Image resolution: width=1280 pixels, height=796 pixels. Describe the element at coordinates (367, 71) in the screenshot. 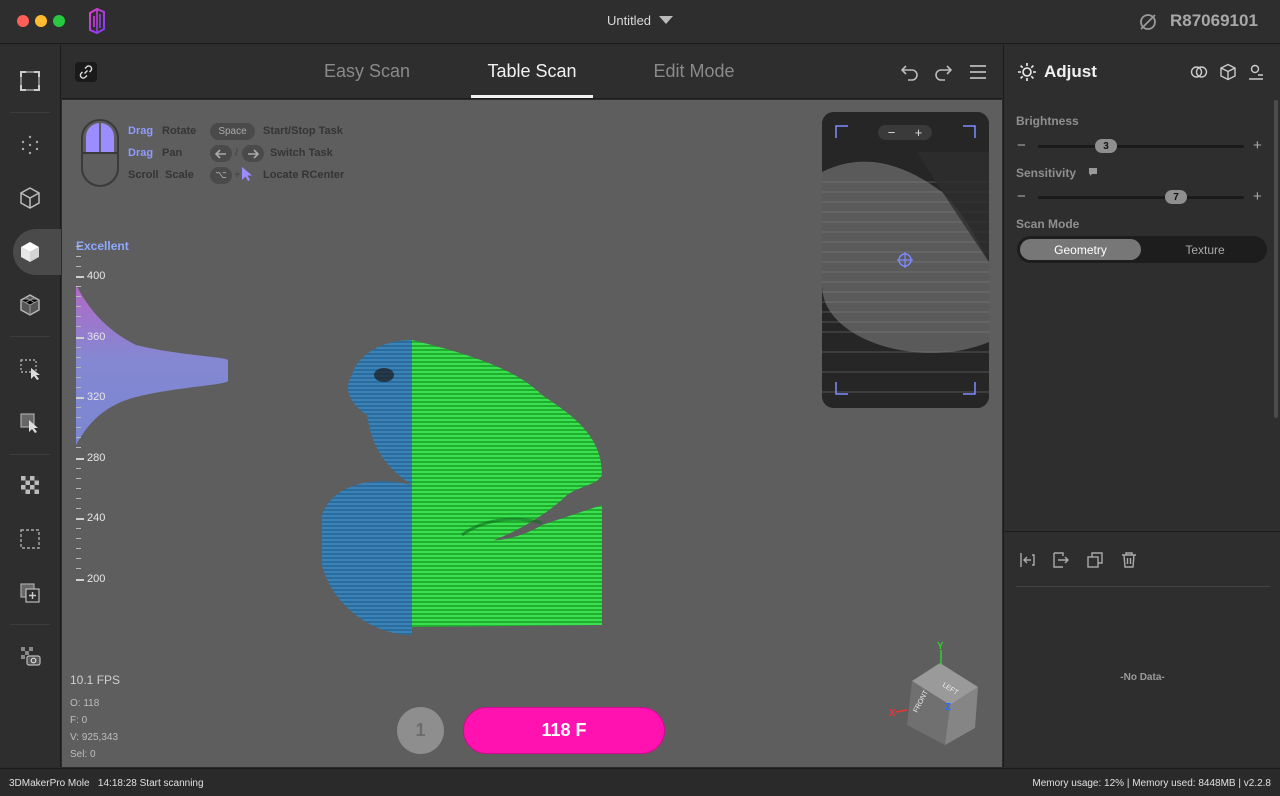

I see `tab-easy-scan: Easy Scan` at that location.